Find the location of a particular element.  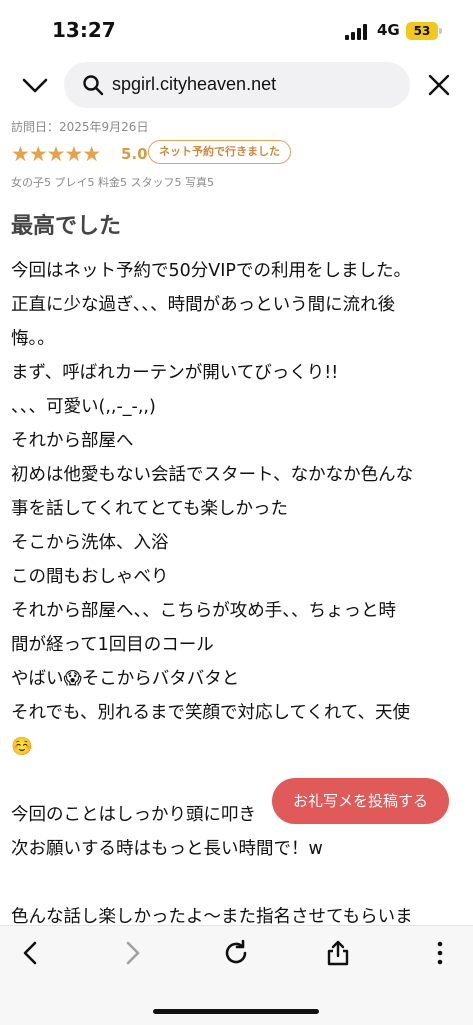

review-line: それから部屋へ、、こちらが攻め手、、ちょっと時 is located at coordinates (203, 611).